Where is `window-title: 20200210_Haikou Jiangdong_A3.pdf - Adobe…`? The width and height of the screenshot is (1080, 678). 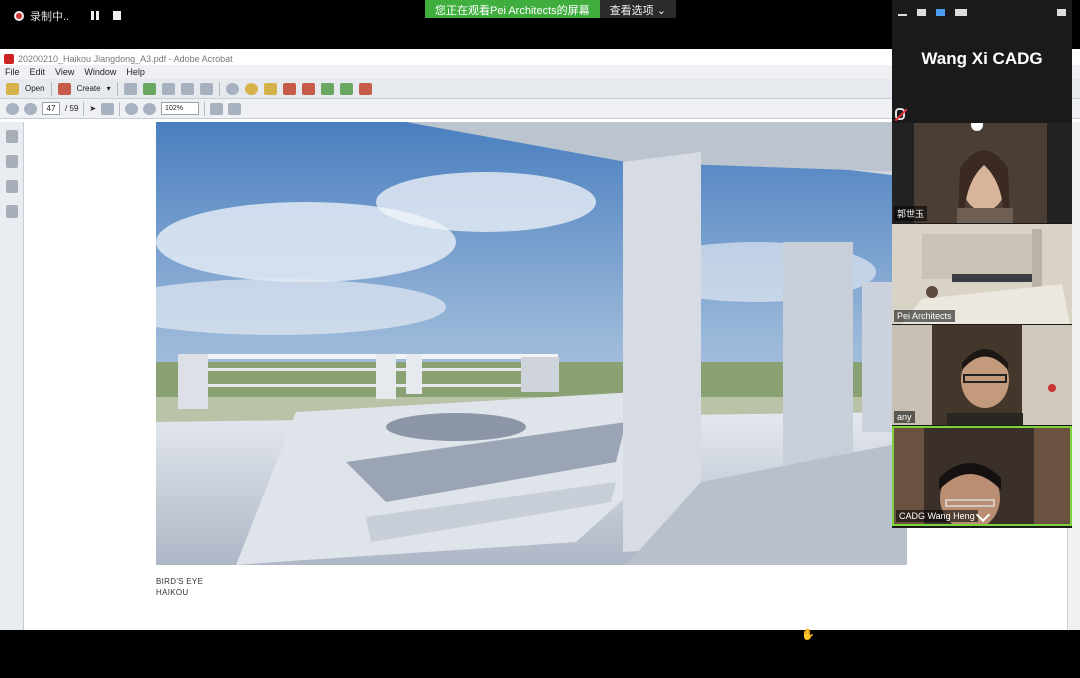
window-title: 20200210_Haikou Jiangdong_A3.pdf - Adobe… is located at coordinates (125, 58).